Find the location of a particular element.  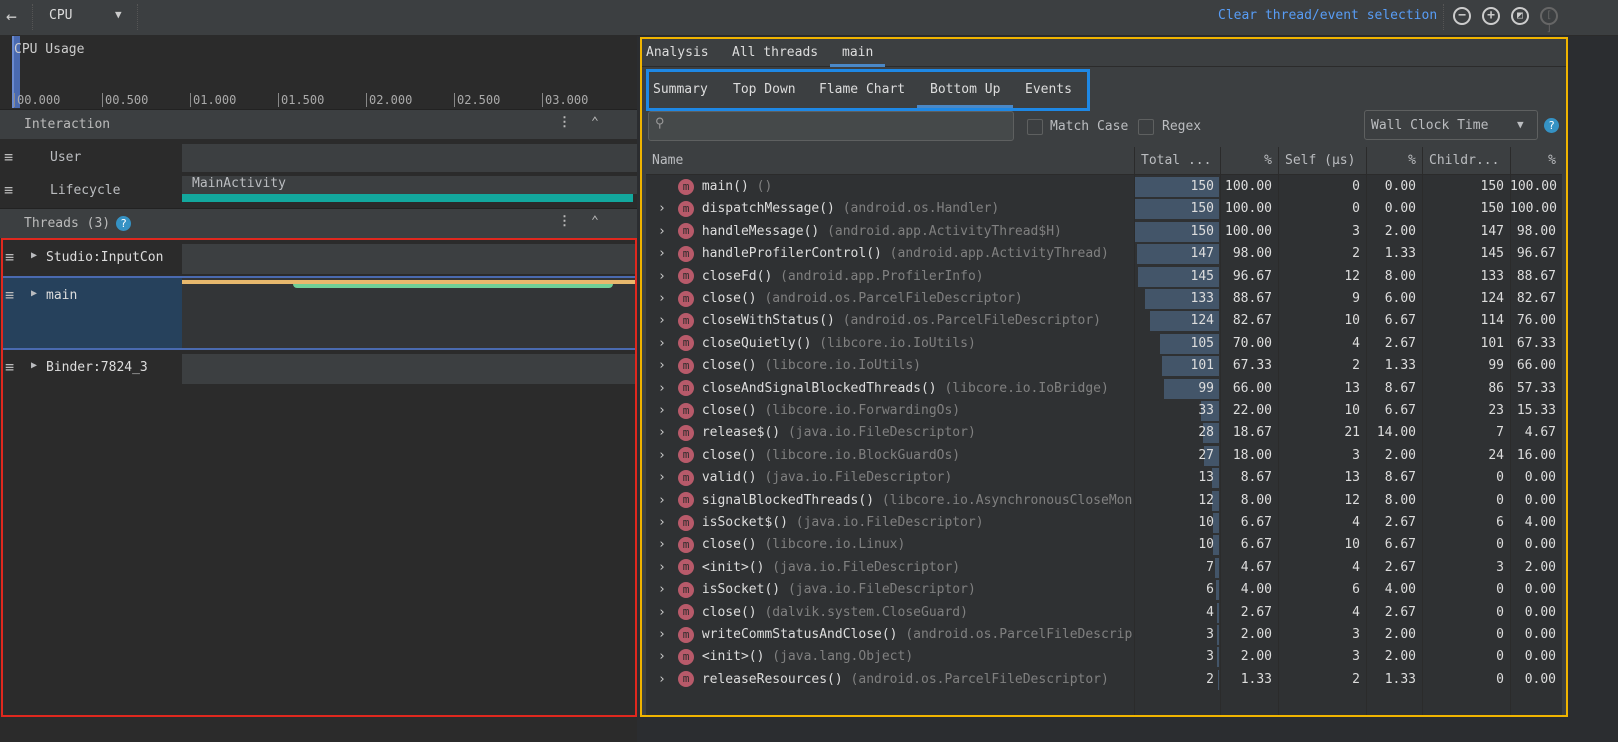

lifecycle-bar is located at coordinates (407, 198).